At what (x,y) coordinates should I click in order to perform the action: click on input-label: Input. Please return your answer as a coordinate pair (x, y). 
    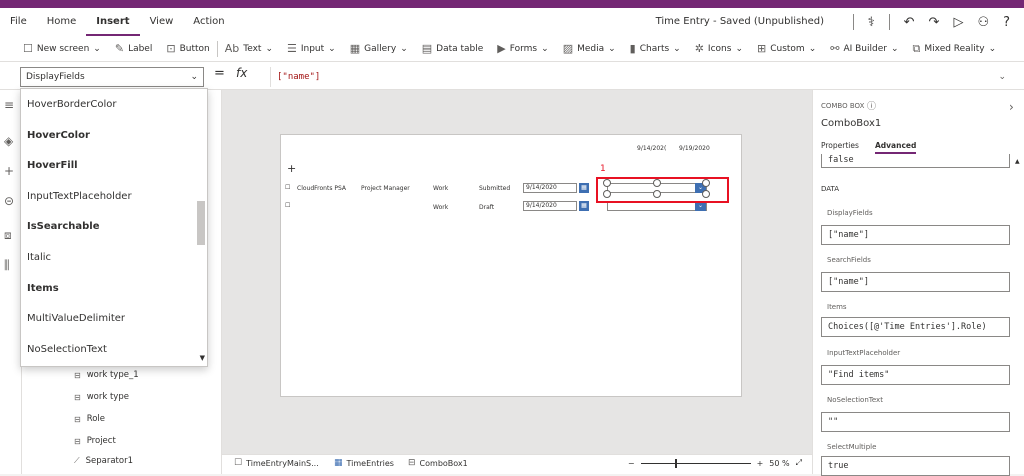
    Looking at the image, I should click on (312, 48).